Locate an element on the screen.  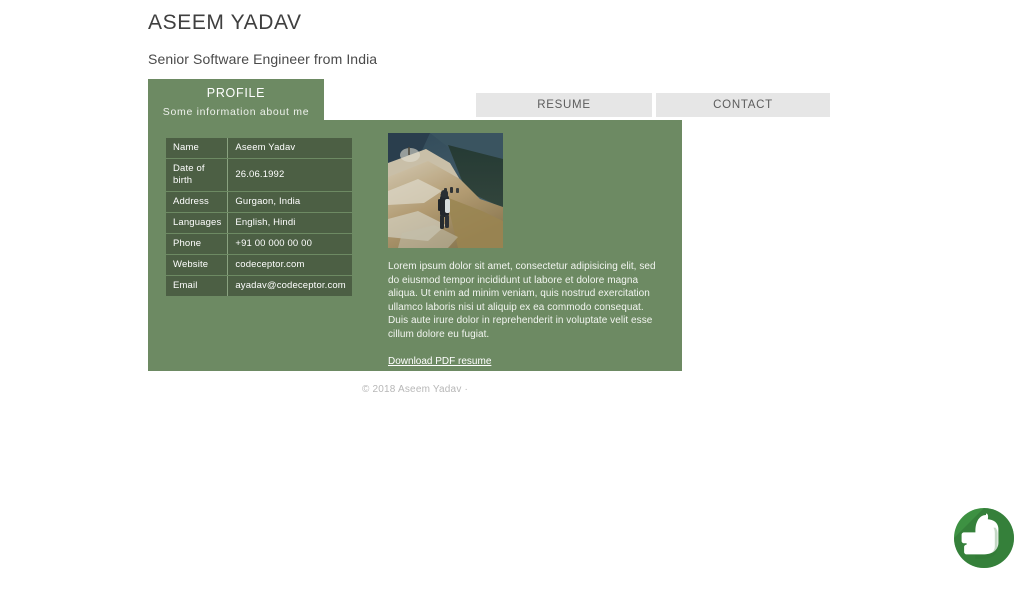
tab-contact-label: CONTACT is located at coordinates (743, 105).